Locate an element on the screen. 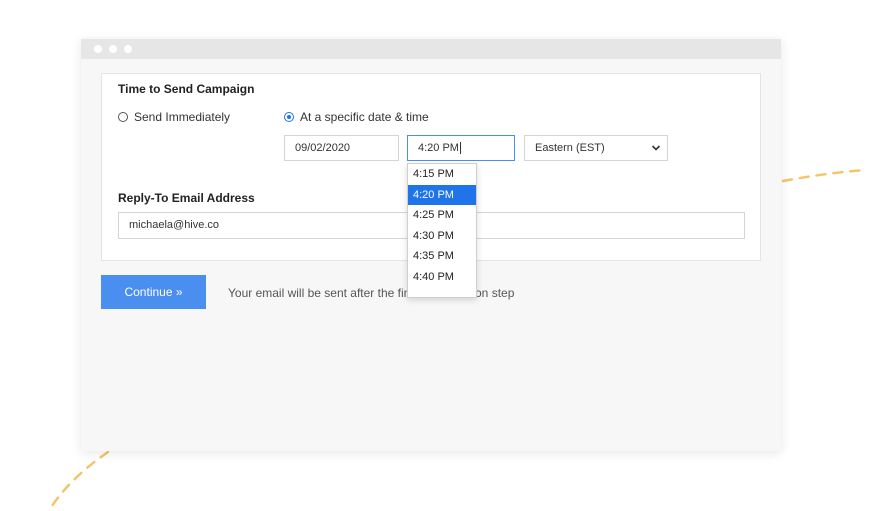  send-immediately-label: Send Immediately is located at coordinates (182, 117).